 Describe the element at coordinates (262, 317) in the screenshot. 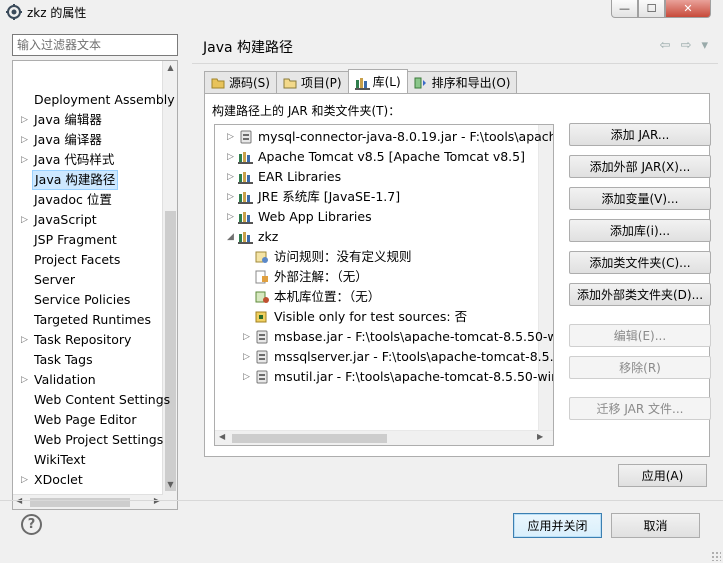

I see `test-visibility-icon` at that location.